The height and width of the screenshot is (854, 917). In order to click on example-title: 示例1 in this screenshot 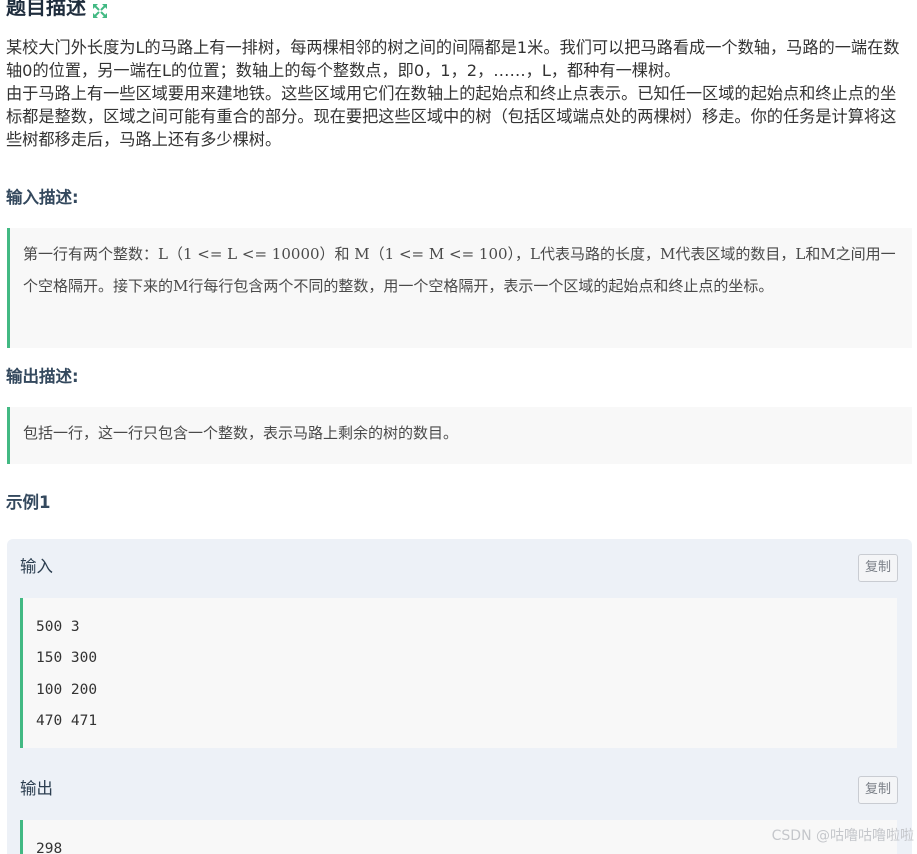, I will do `click(28, 502)`.